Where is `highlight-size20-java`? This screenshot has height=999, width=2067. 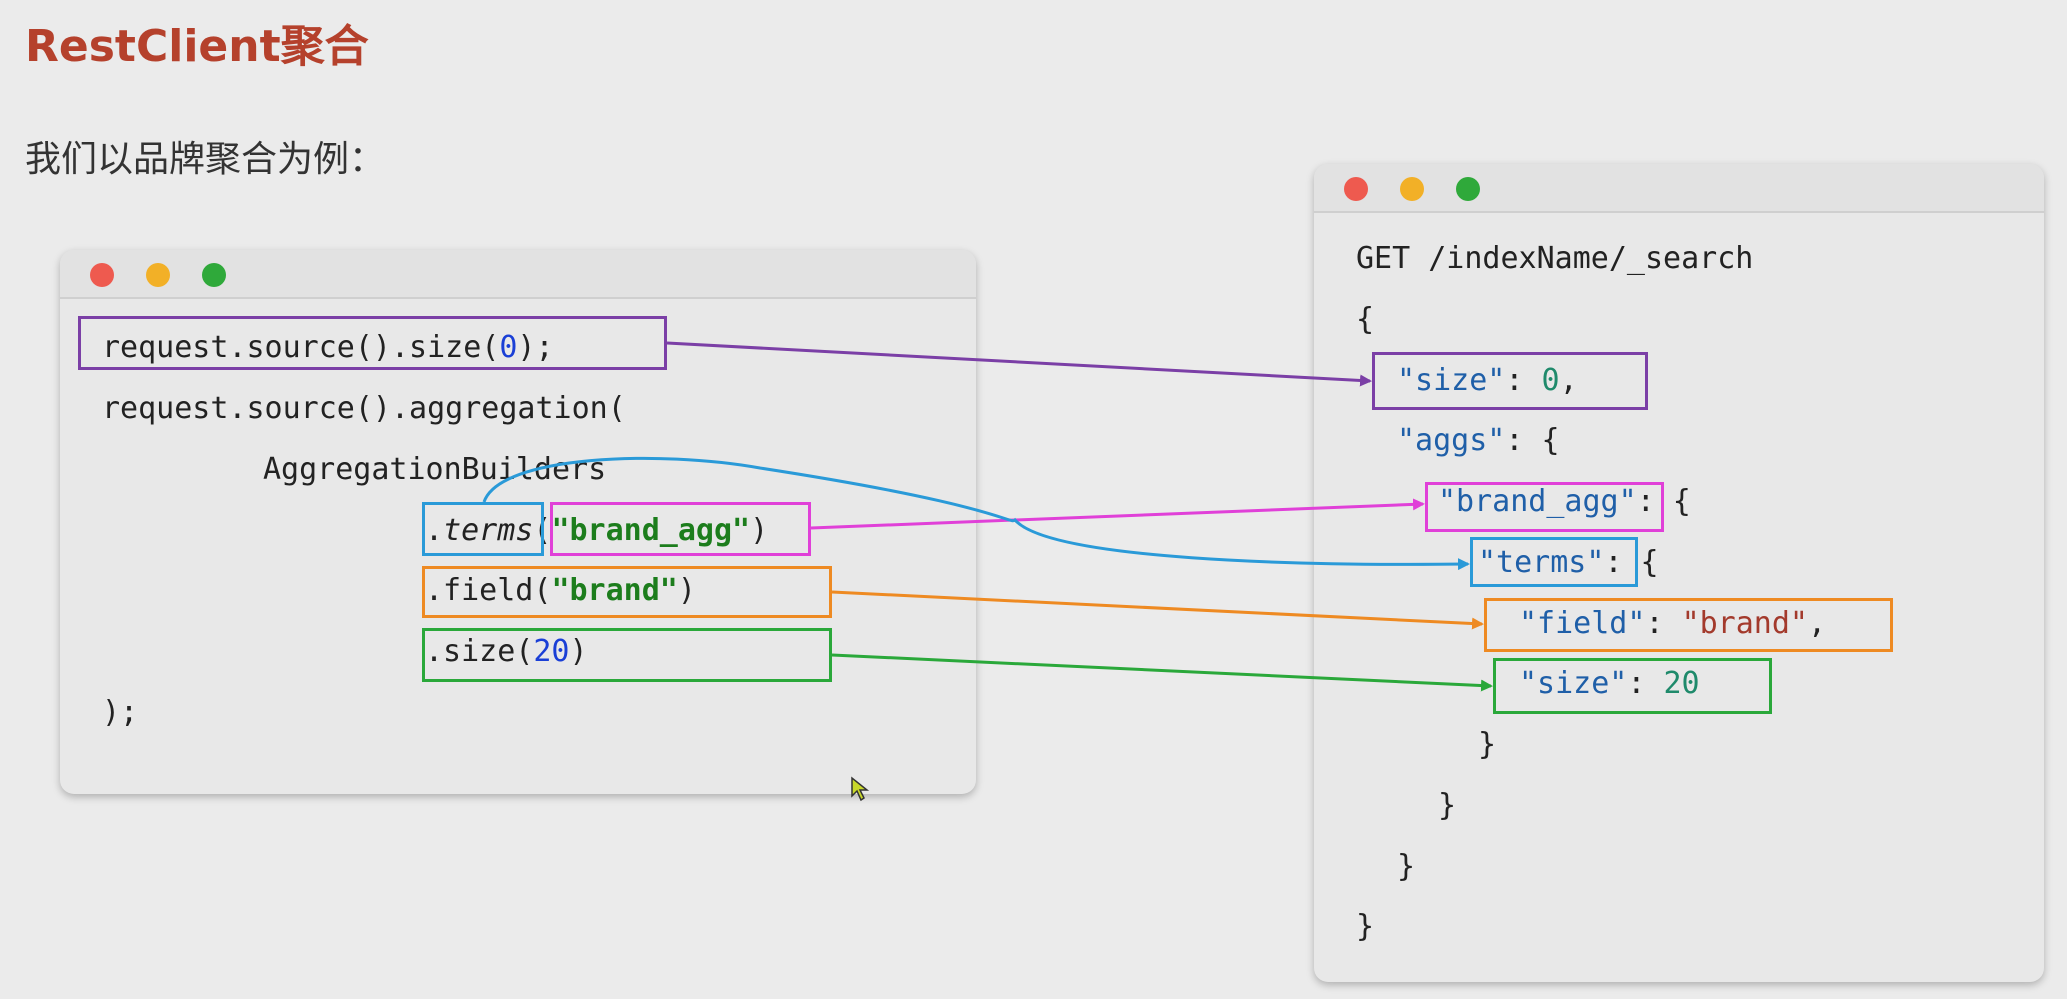
highlight-size20-java is located at coordinates (627, 655).